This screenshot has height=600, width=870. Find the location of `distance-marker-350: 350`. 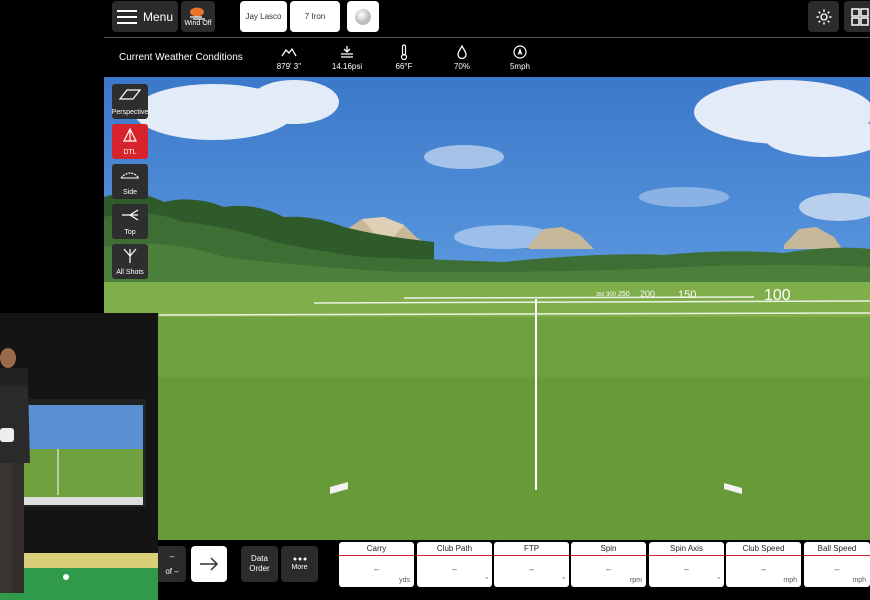

distance-marker-350: 350 is located at coordinates (600, 295).